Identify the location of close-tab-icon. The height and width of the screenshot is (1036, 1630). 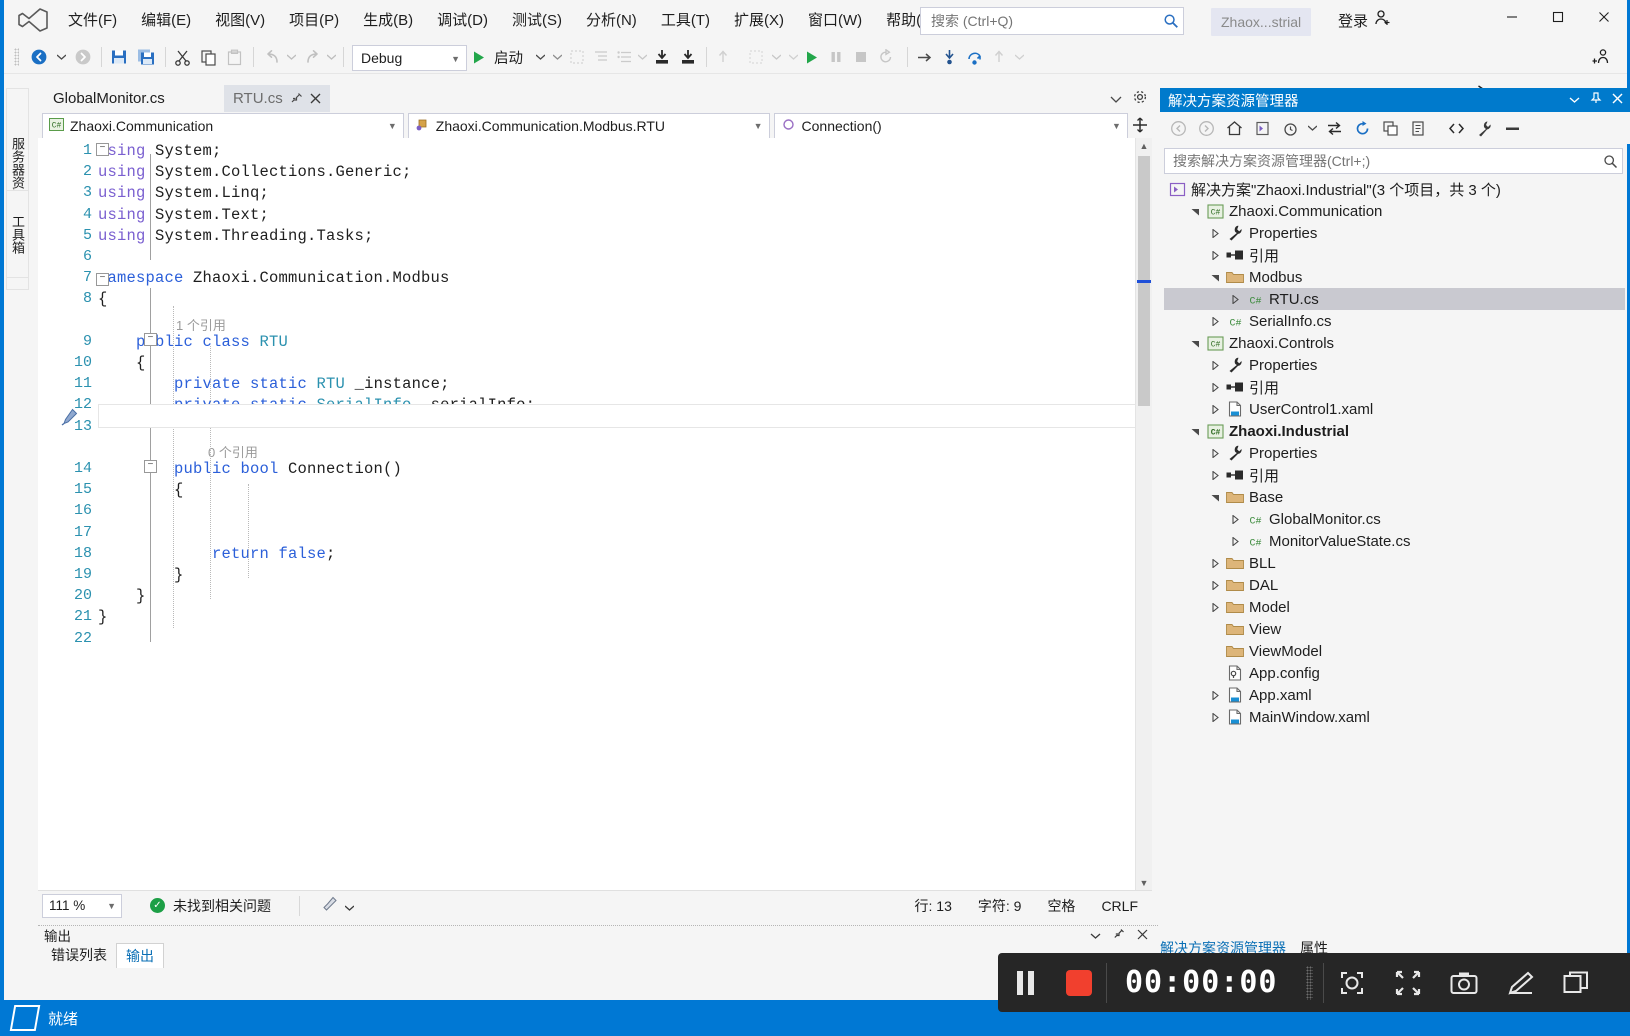
(315, 98).